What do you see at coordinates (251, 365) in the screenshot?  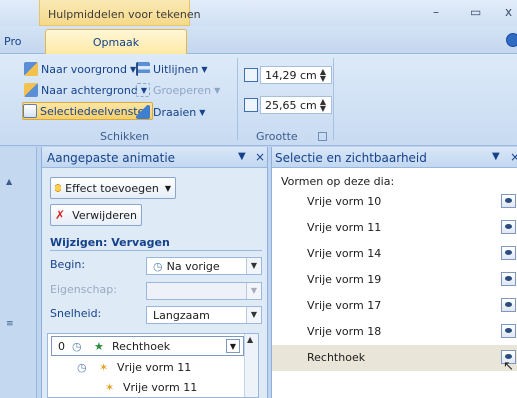 I see `list-scrollbar: ▲` at bounding box center [251, 365].